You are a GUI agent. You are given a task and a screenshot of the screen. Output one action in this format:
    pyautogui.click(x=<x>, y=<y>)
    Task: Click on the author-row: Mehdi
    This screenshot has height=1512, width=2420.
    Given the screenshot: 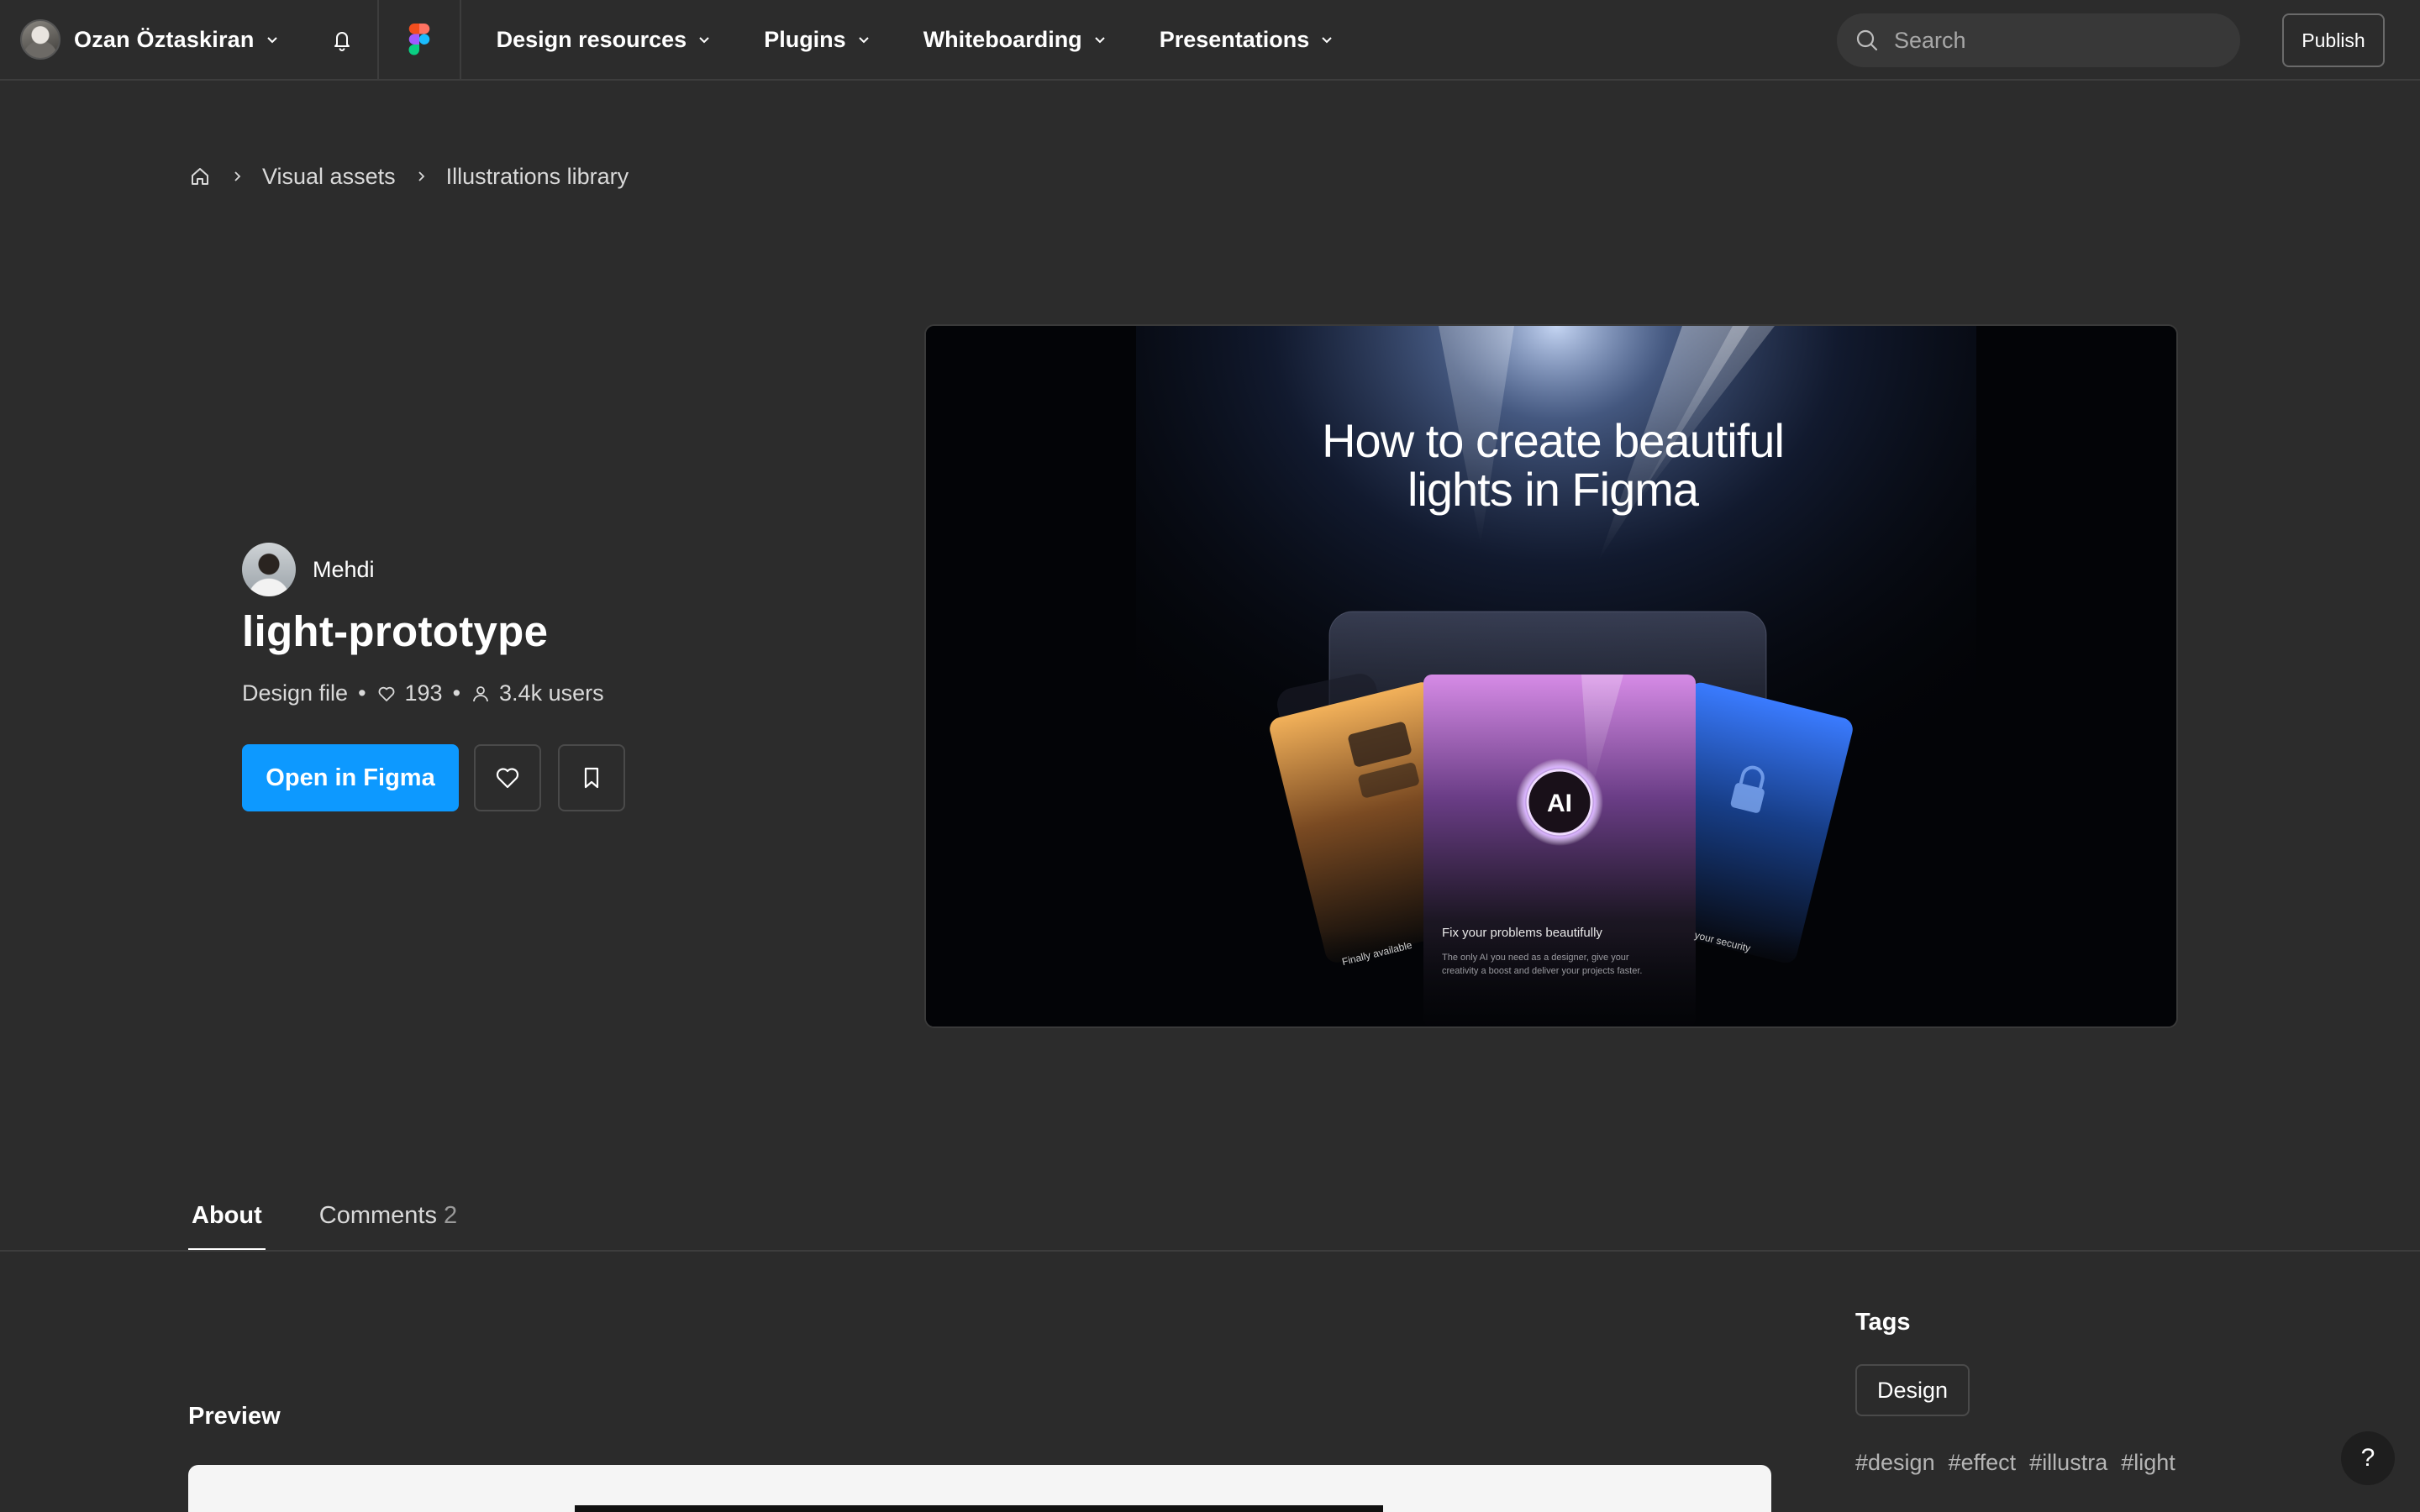 What is the action you would take?
    pyautogui.click(x=308, y=569)
    